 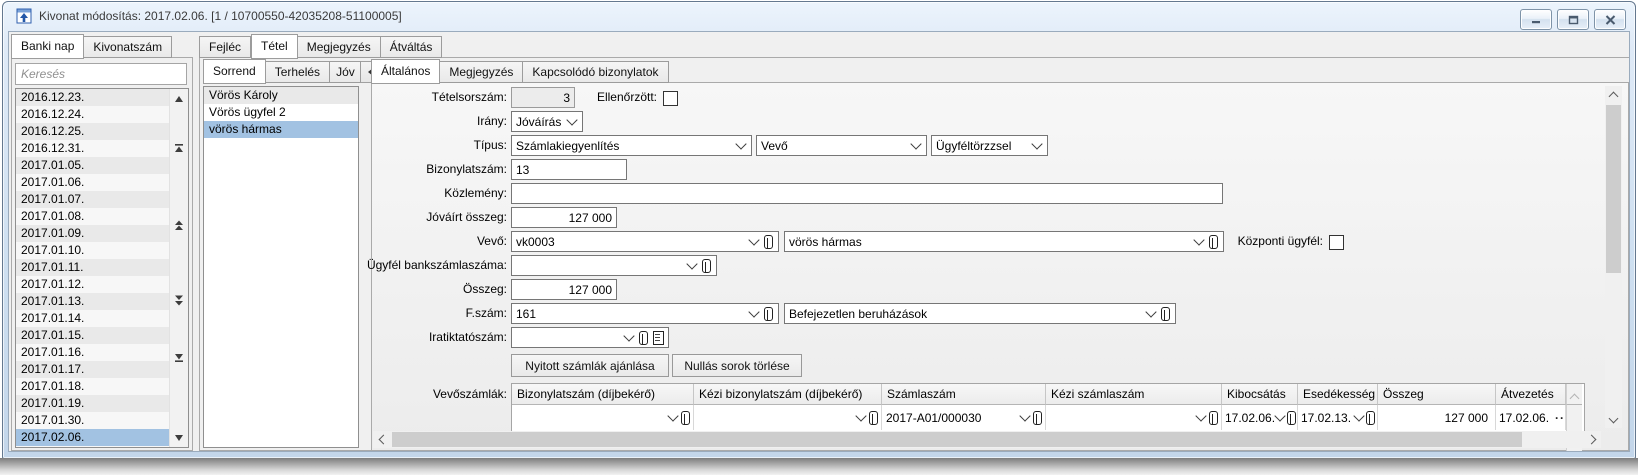 What do you see at coordinates (93, 233) in the screenshot?
I see `bank-day-row: 2017.01.09.` at bounding box center [93, 233].